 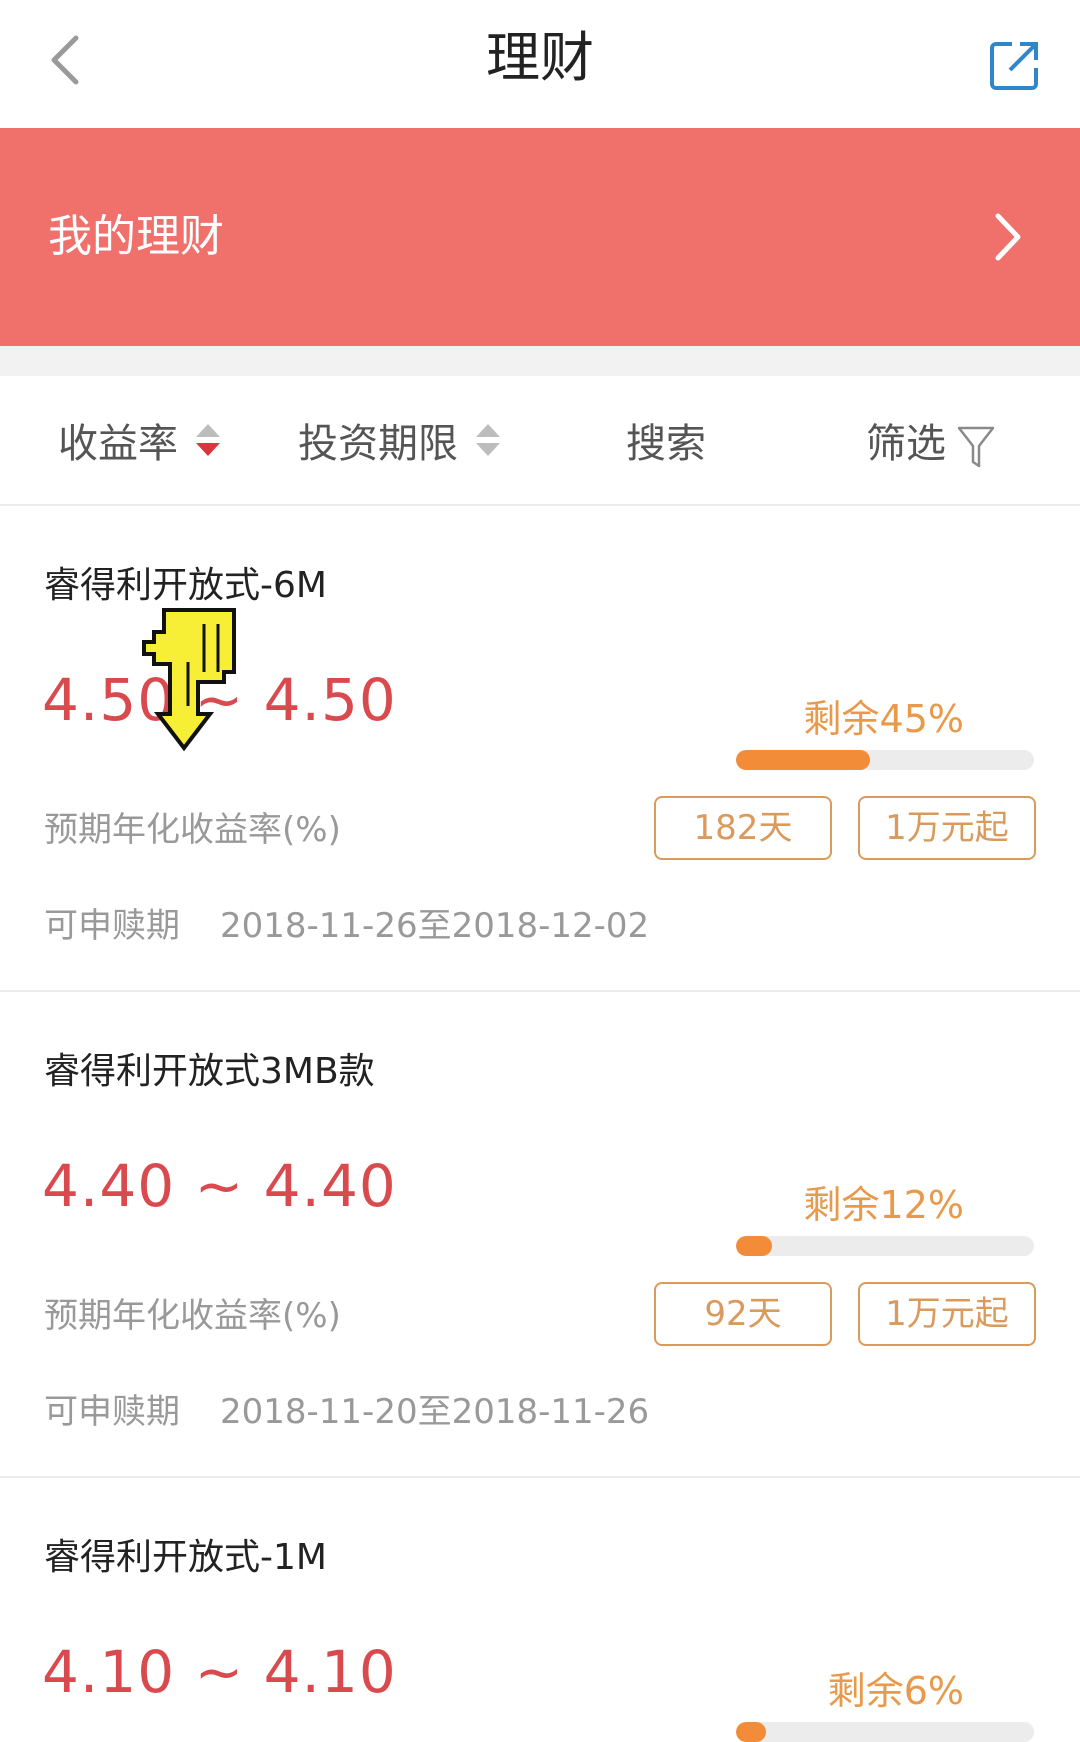 I want to click on product-name: 睿得利开放式3MB款, so click(x=209, y=1071).